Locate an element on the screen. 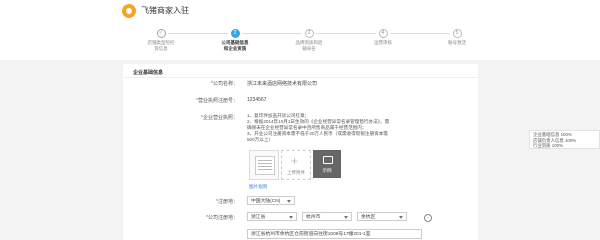 This screenshot has height=240, width=600. company-name-value: 浙江未来酒店网络技术有限公司 is located at coordinates (282, 84).